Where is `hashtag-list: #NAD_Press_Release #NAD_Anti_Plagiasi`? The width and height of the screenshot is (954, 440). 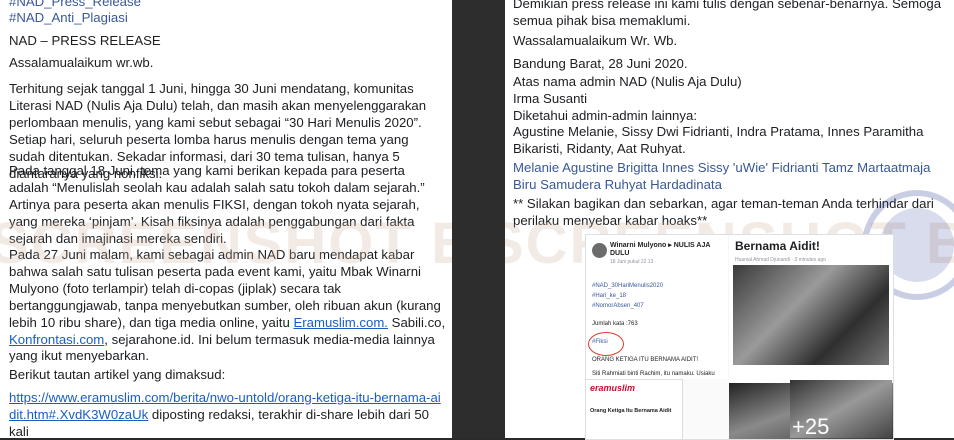 hashtag-list: #NAD_Press_Release #NAD_Anti_Plagiasi is located at coordinates (228, 13).